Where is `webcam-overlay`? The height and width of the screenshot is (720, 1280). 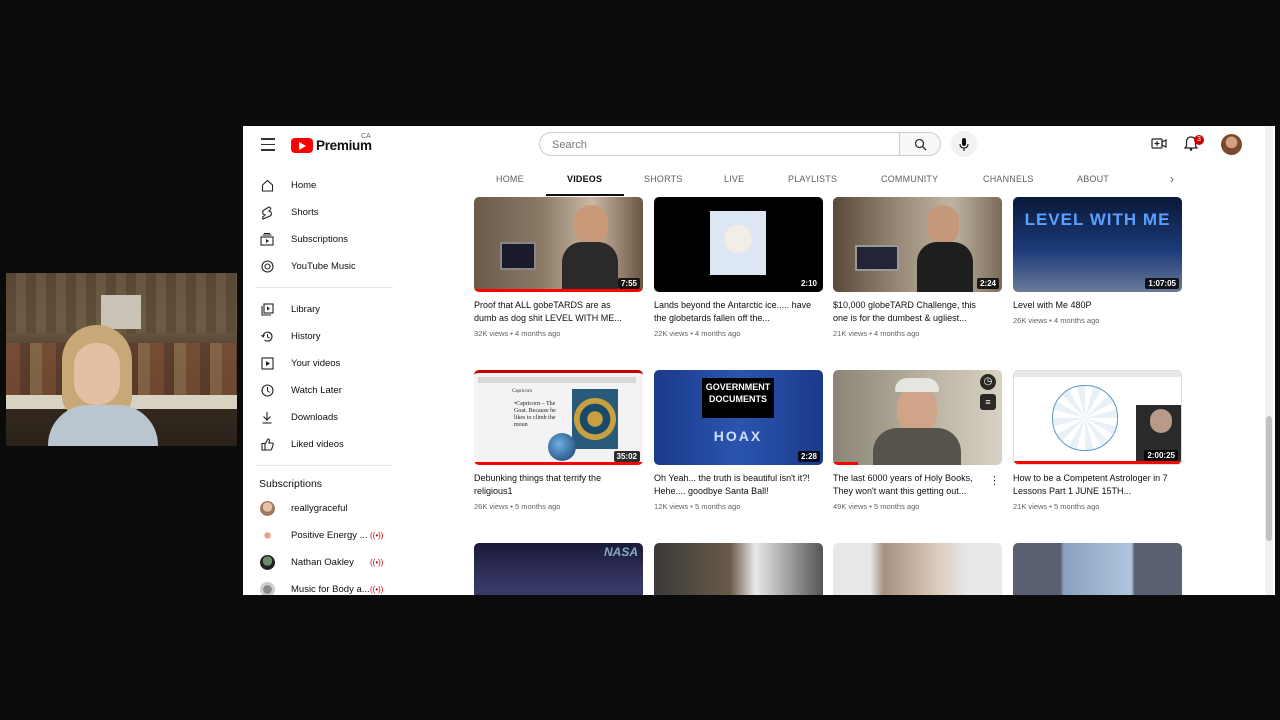
webcam-overlay is located at coordinates (121, 359).